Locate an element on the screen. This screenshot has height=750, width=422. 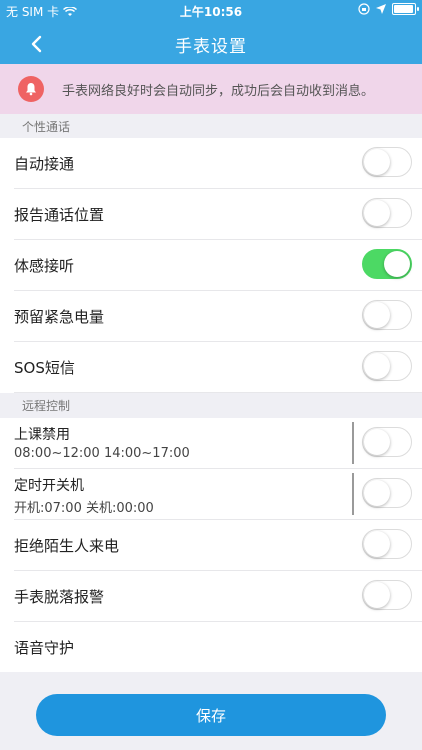
nav-bar: 手表设置 is located at coordinates (211, 43).